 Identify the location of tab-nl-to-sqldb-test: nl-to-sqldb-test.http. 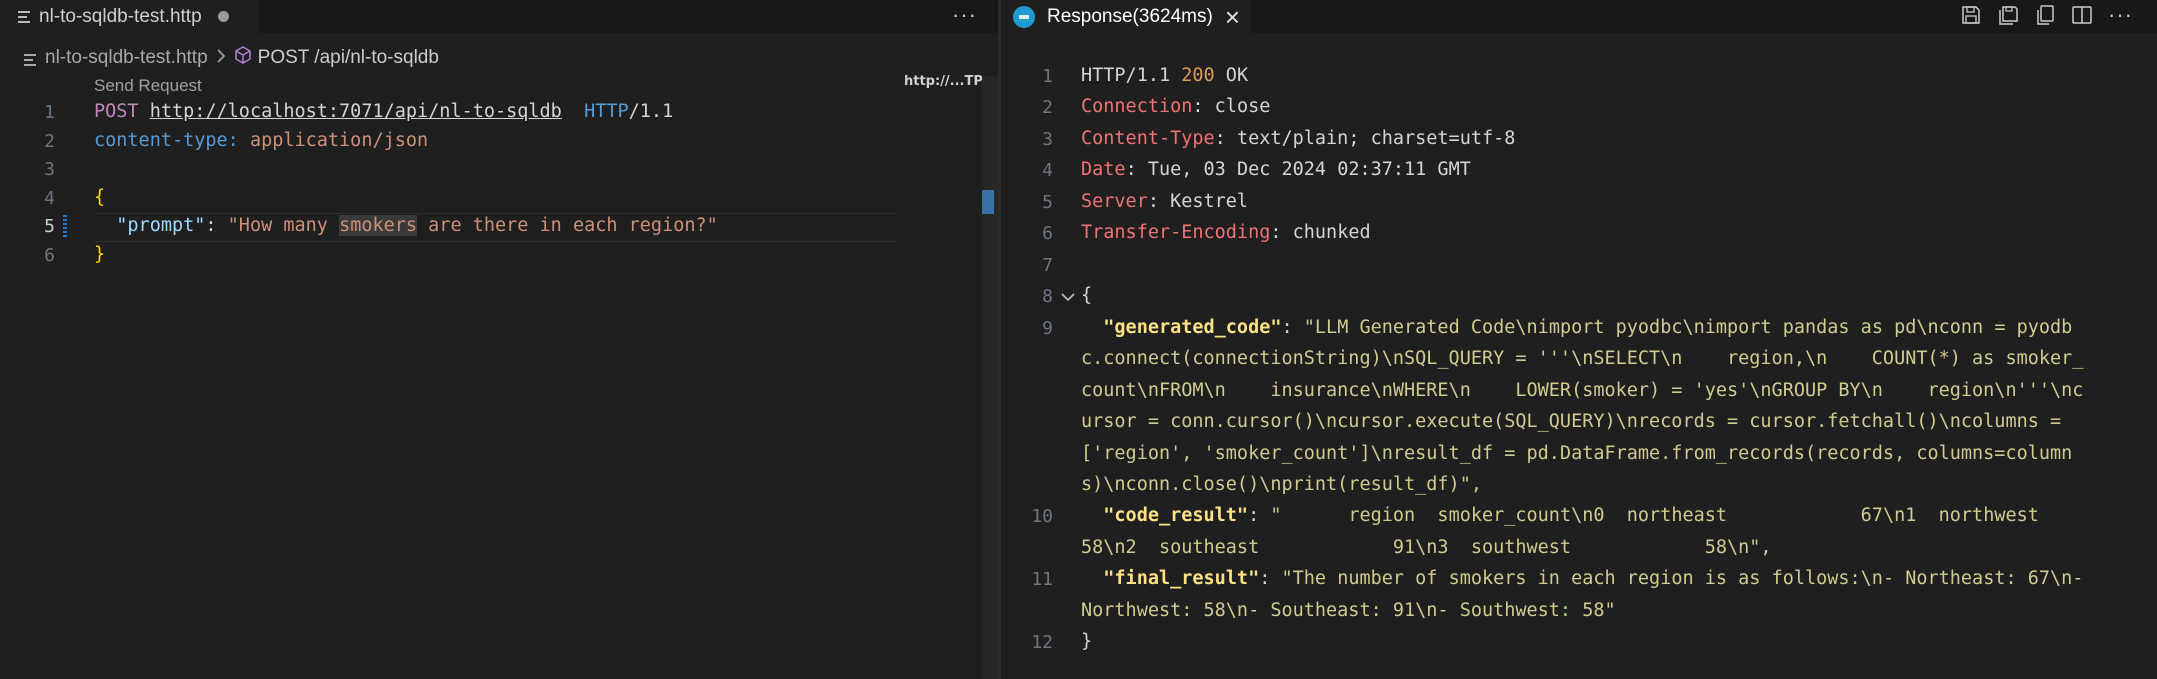
(129, 16).